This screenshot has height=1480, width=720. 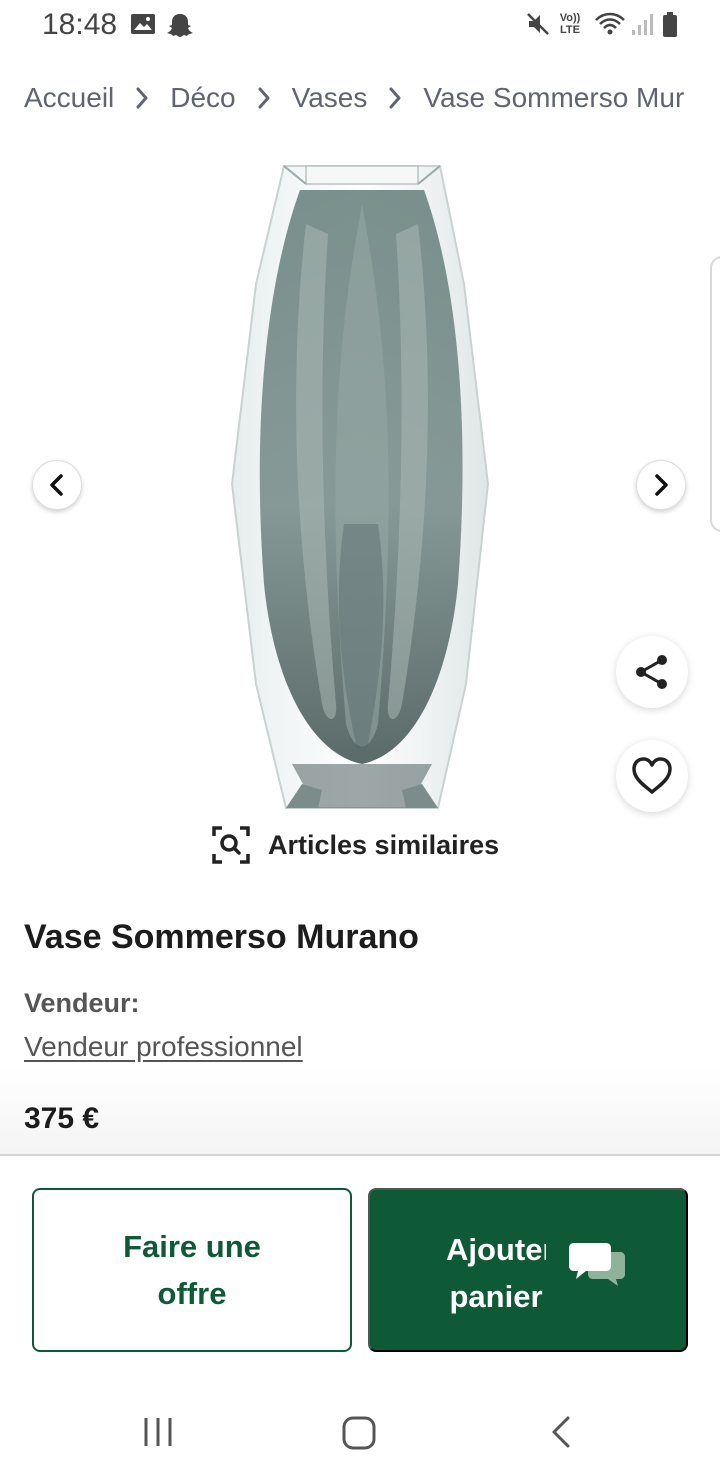 What do you see at coordinates (62, 1118) in the screenshot?
I see `product-price: 375 €` at bounding box center [62, 1118].